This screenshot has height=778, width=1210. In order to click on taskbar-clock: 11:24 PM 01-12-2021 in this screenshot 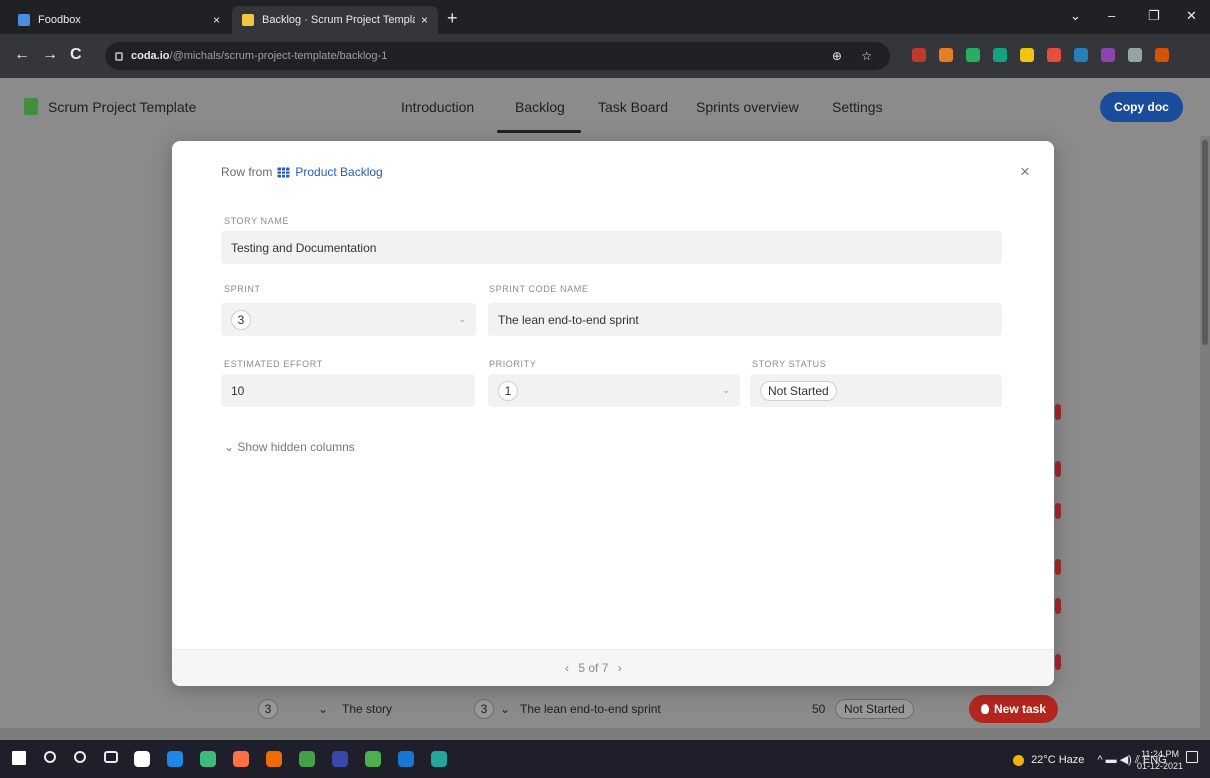, I will do `click(1160, 760)`.